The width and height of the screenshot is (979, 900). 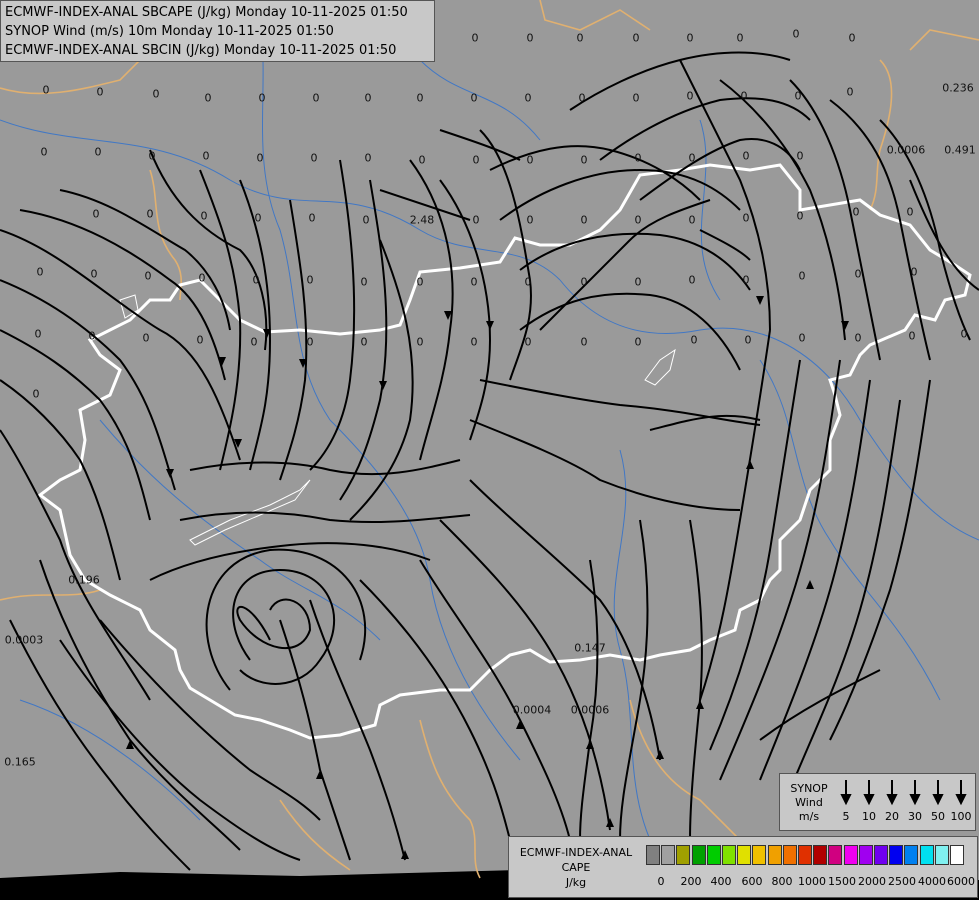 I want to click on cape-value-label: 0.196, so click(x=84, y=580).